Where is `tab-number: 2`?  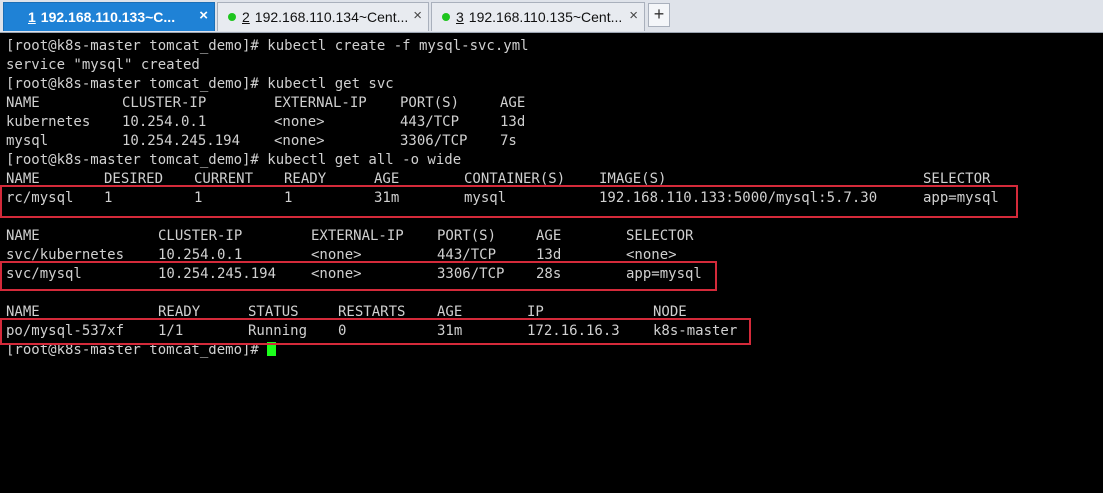
tab-number: 2 is located at coordinates (246, 17).